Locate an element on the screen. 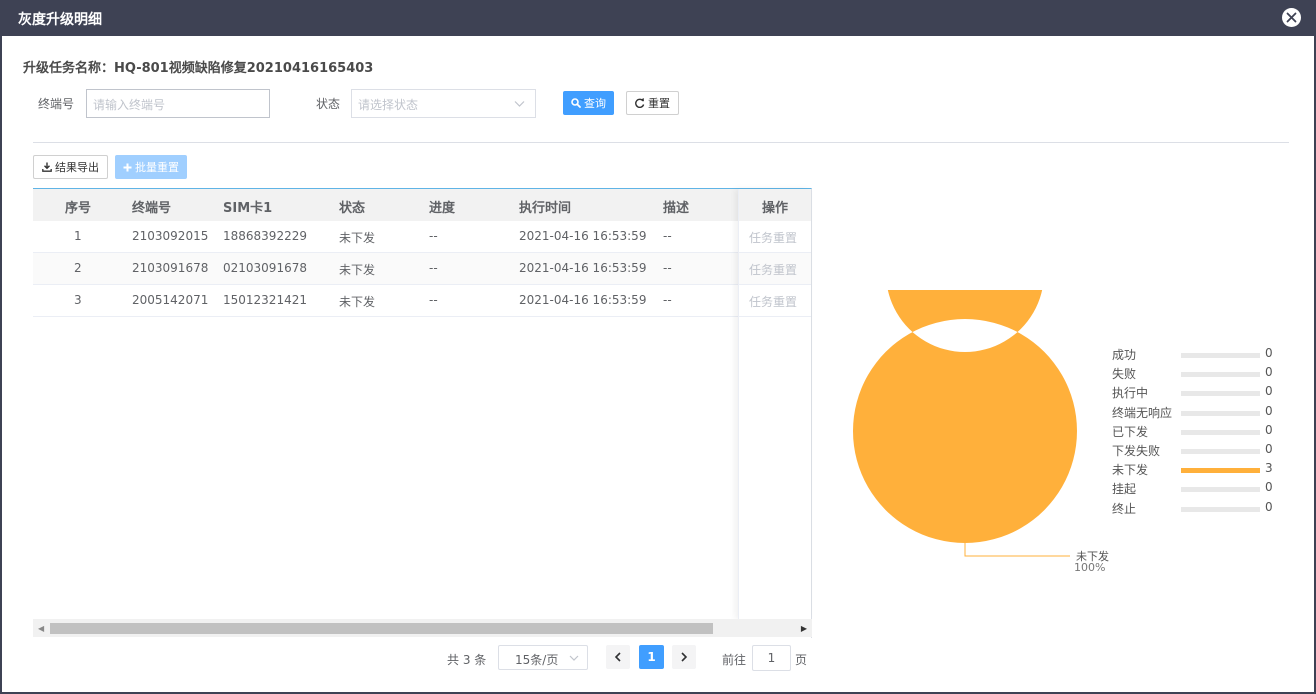  legend-label: 终止 is located at coordinates (1124, 508).